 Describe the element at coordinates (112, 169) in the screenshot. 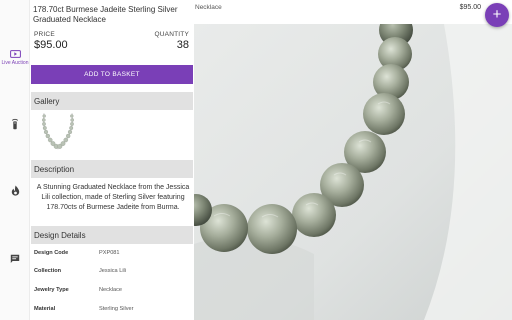

I see `description-section-header: Description` at that location.